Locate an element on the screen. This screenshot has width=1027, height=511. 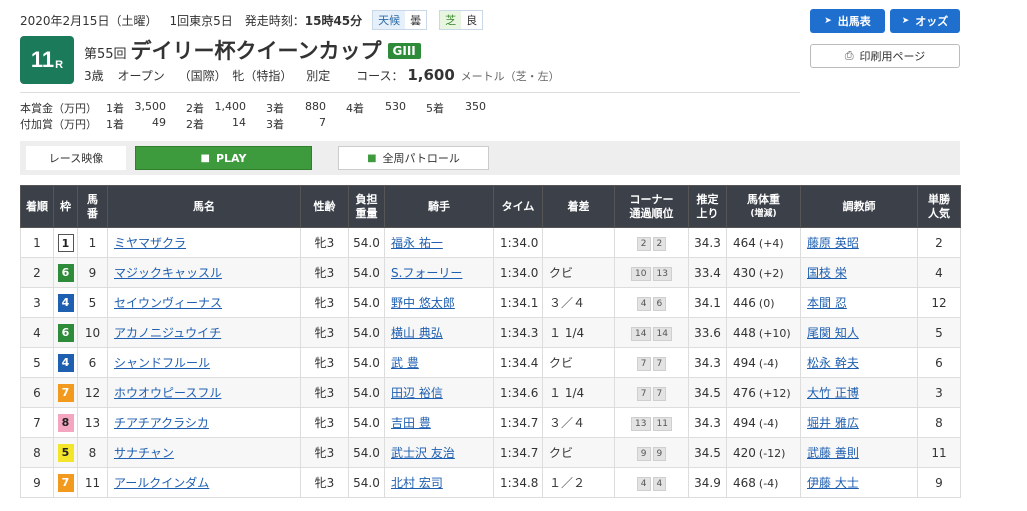
trainer: 尾関 知人 is located at coordinates (859, 332).